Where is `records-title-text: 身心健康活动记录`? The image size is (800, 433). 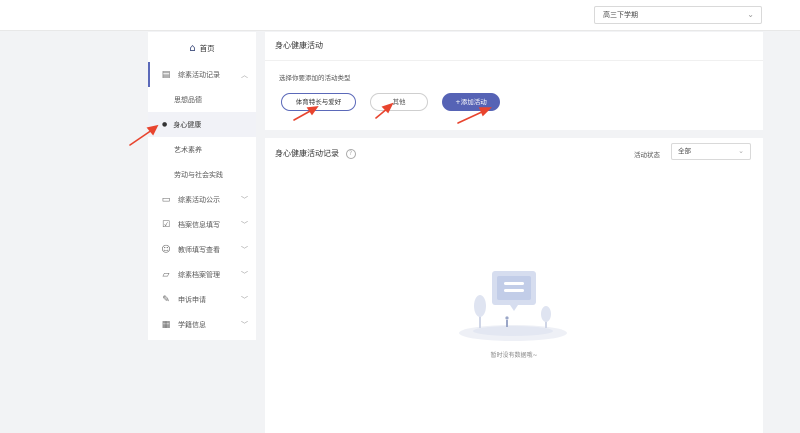
records-title-text: 身心健康活动记录 is located at coordinates (307, 153).